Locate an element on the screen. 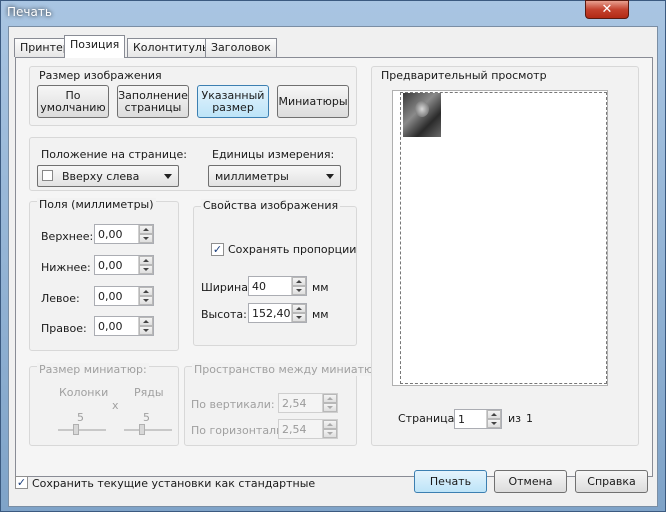  columns-value: 5 is located at coordinates (80, 417).